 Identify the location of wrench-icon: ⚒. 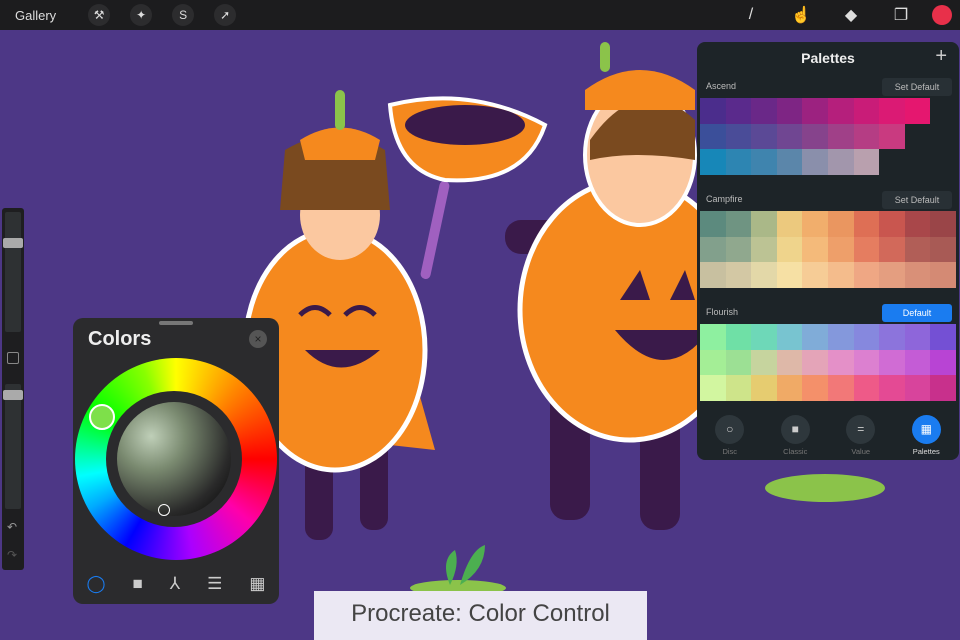
(99, 15).